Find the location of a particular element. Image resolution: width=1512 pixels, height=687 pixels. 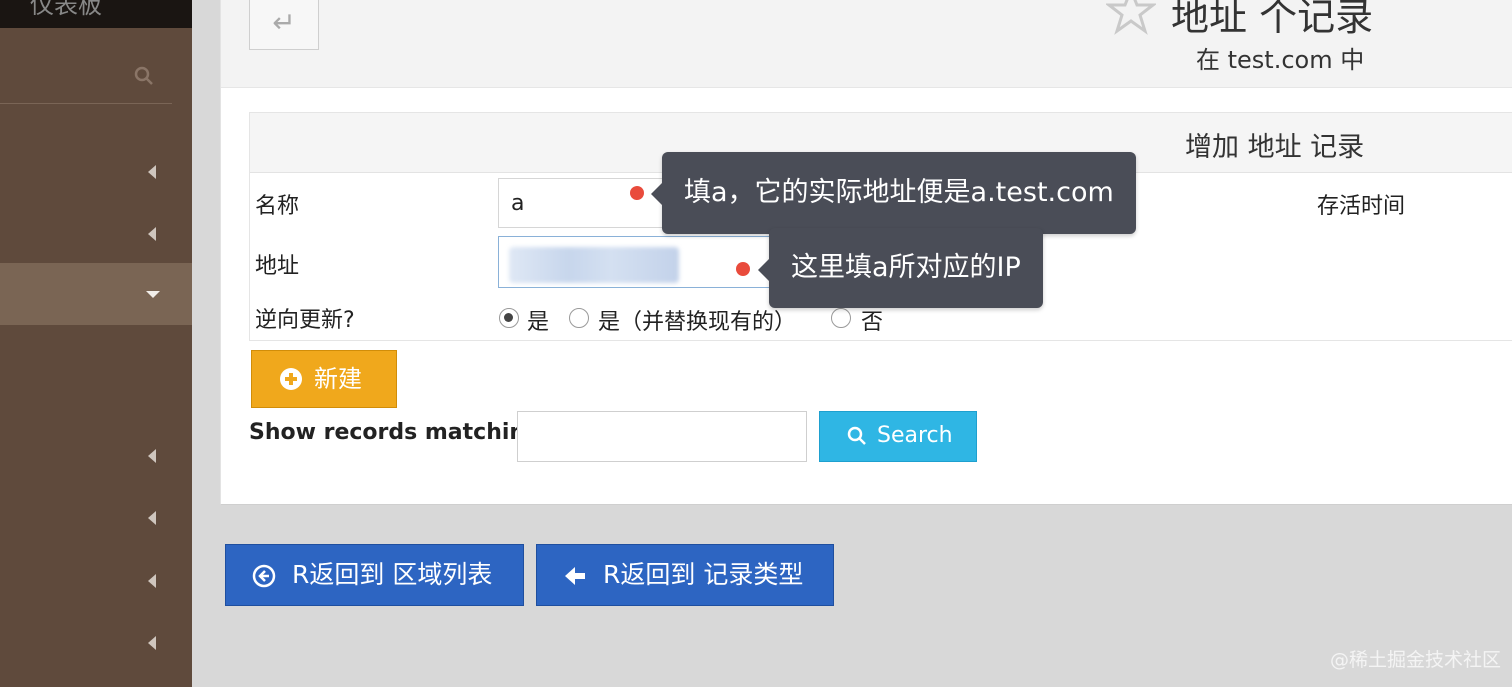

back-button: ↵ is located at coordinates (284, 25).